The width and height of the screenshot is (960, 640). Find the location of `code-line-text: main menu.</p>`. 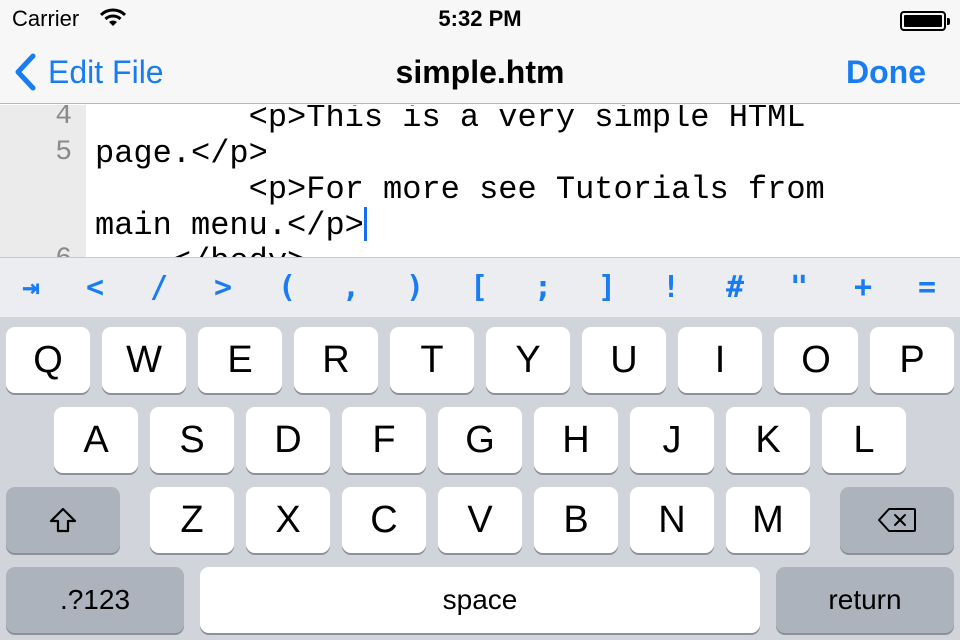

code-line-text: main menu.</p> is located at coordinates (229, 225).